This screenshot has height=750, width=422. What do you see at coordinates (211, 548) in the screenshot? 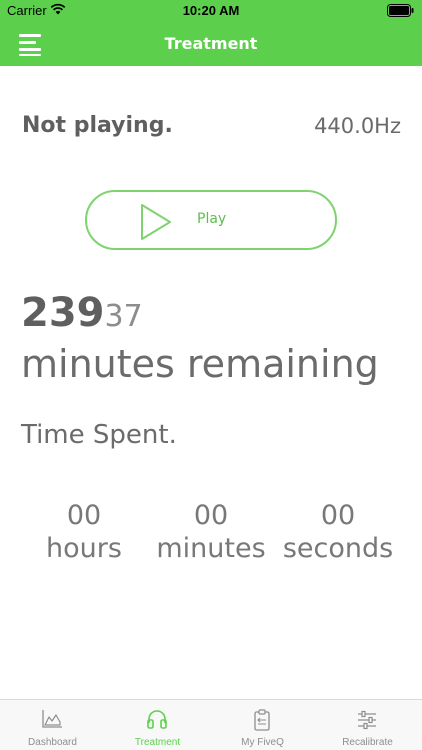
I see `minutes-unit: minutes` at bounding box center [211, 548].